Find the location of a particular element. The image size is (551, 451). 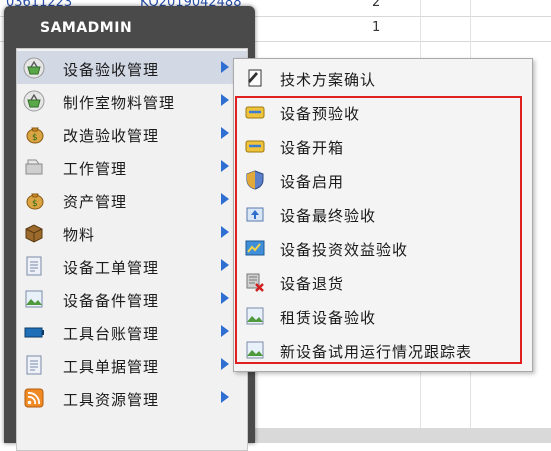

submenu-item-label: 设备预验收 is located at coordinates (320, 114).